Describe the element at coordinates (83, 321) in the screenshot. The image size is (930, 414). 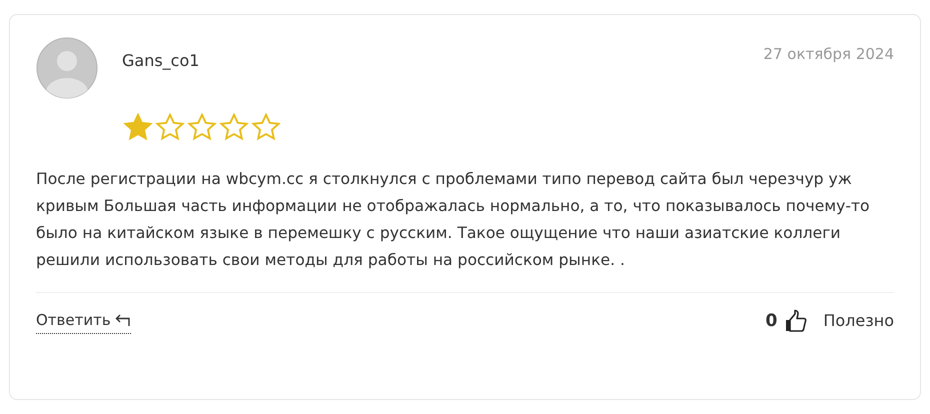
I see `reply-link: Ответить` at that location.